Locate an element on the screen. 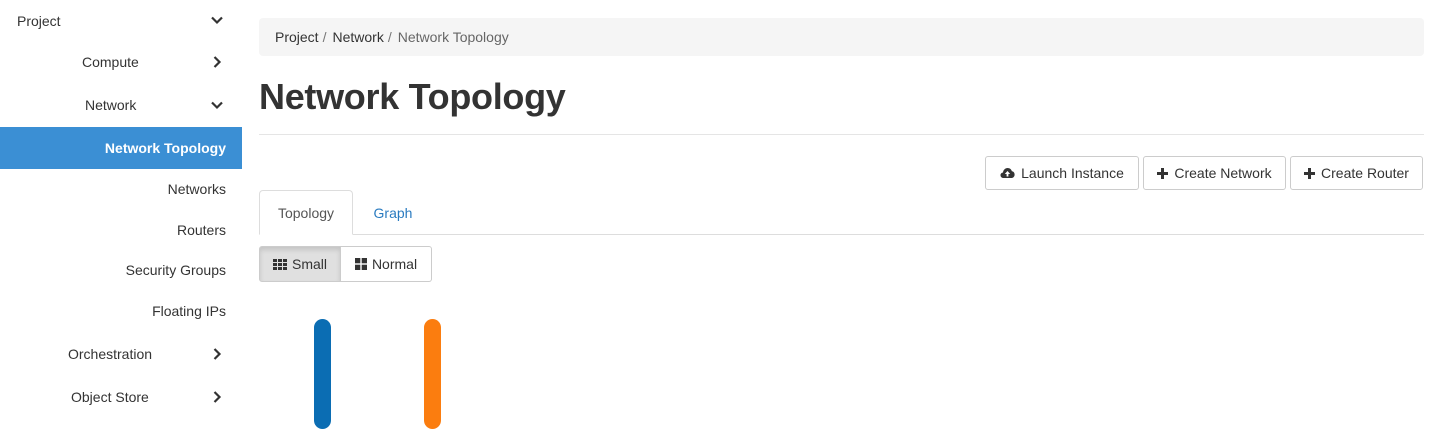 This screenshot has width=1440, height=429. sidebar-item-routers: Routers is located at coordinates (121, 230).